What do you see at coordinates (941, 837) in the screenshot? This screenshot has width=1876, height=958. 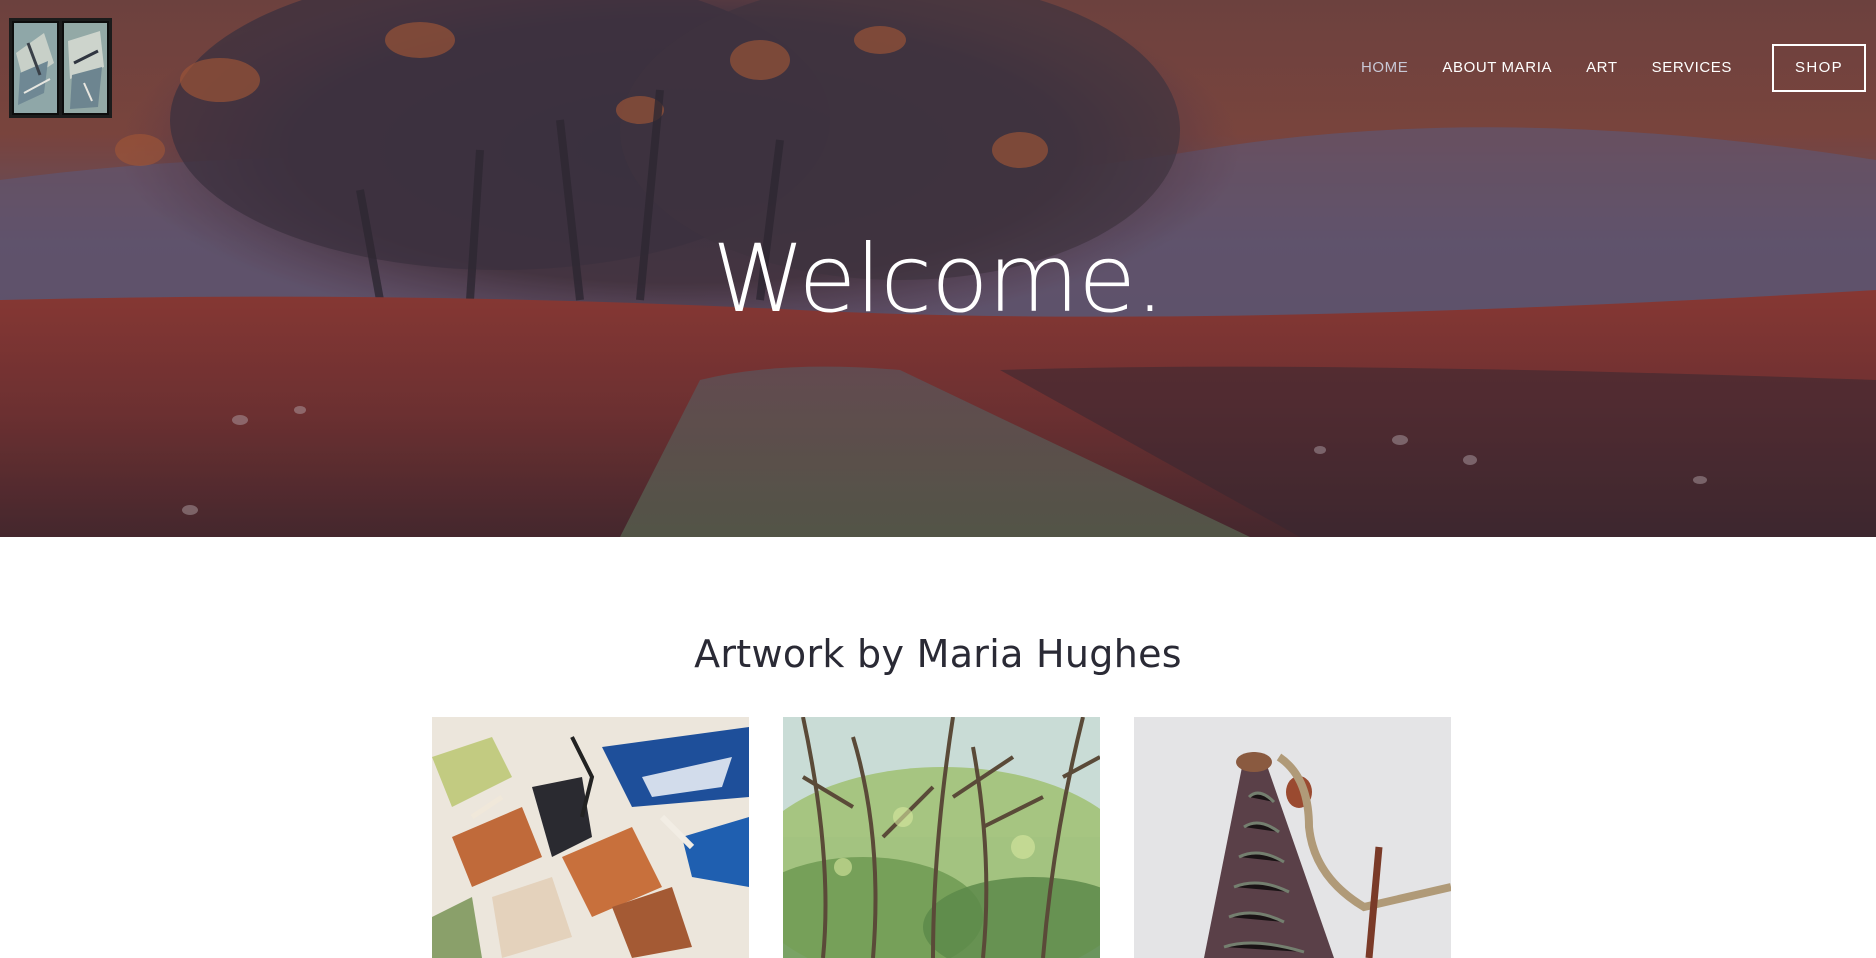 I see `gallery-item-trees-painting` at bounding box center [941, 837].